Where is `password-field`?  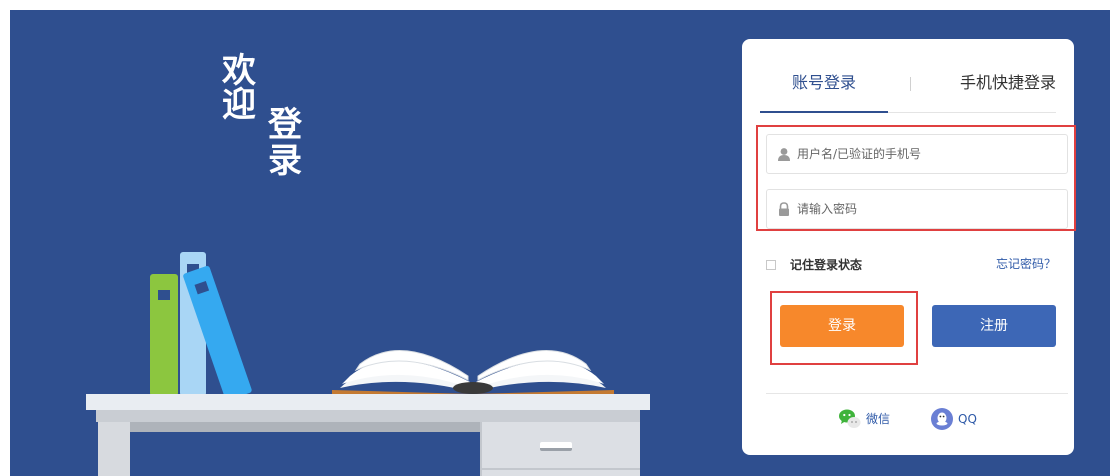 password-field is located at coordinates (917, 209).